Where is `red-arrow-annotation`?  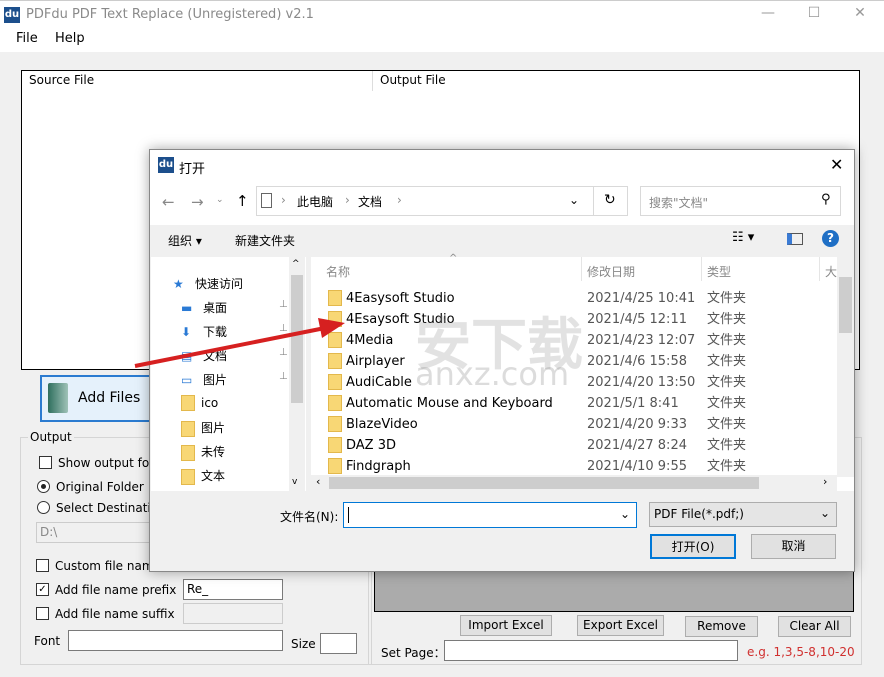
red-arrow-annotation is located at coordinates (239, 343).